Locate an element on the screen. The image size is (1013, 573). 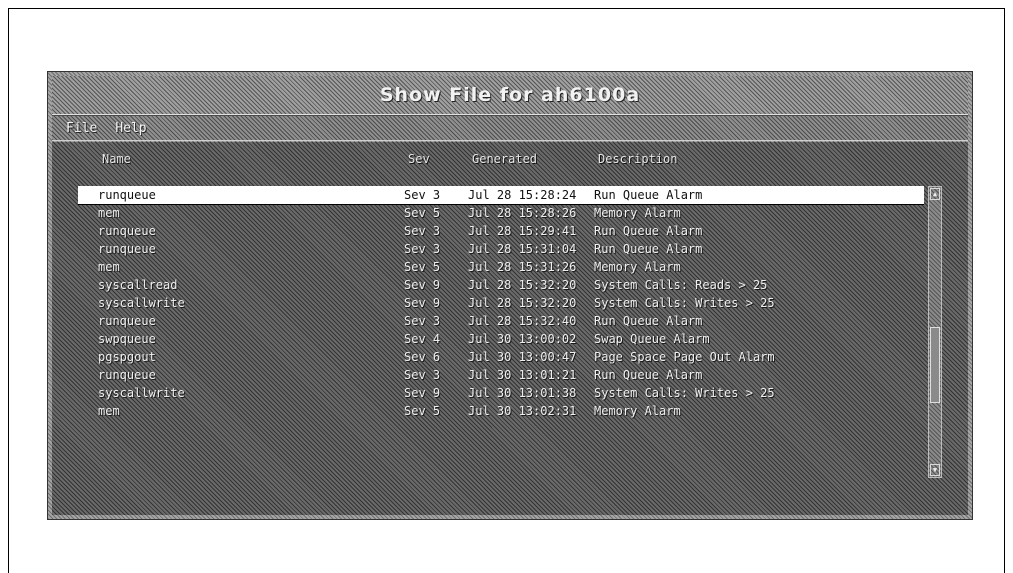
row-generated: Jul 28 15:28:24 is located at coordinates (522, 195).